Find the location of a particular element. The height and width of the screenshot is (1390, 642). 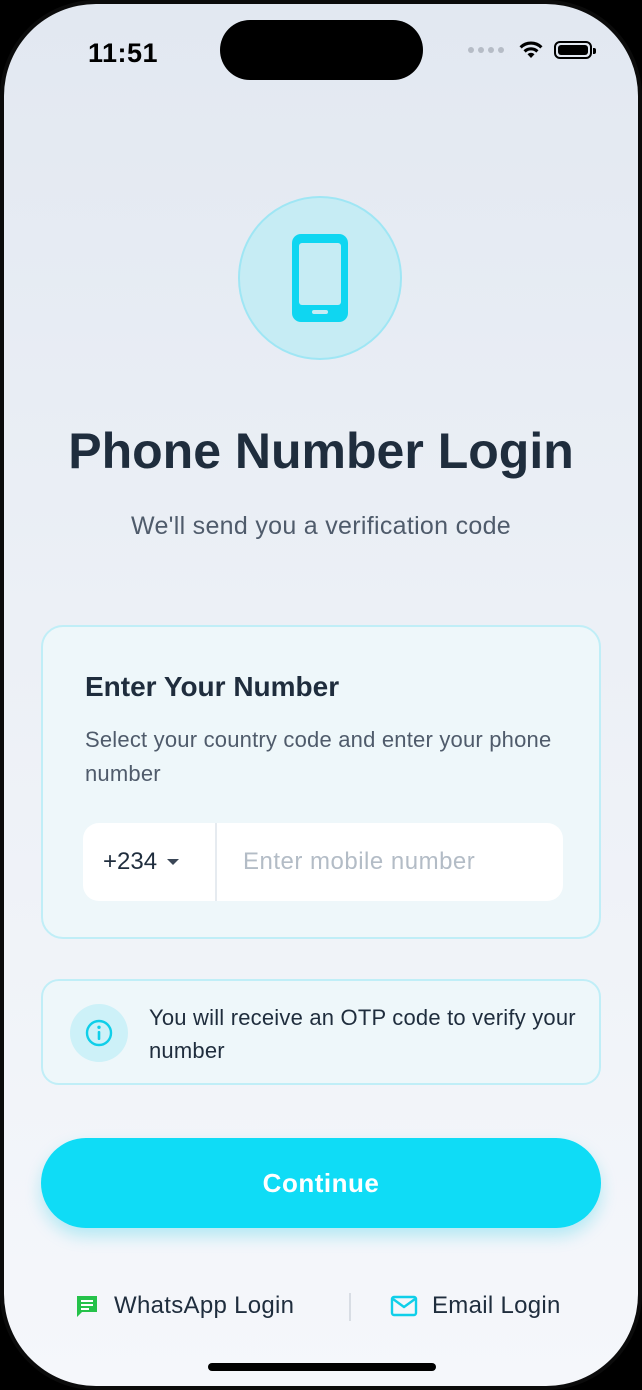

phone-hero-badge is located at coordinates (320, 278).